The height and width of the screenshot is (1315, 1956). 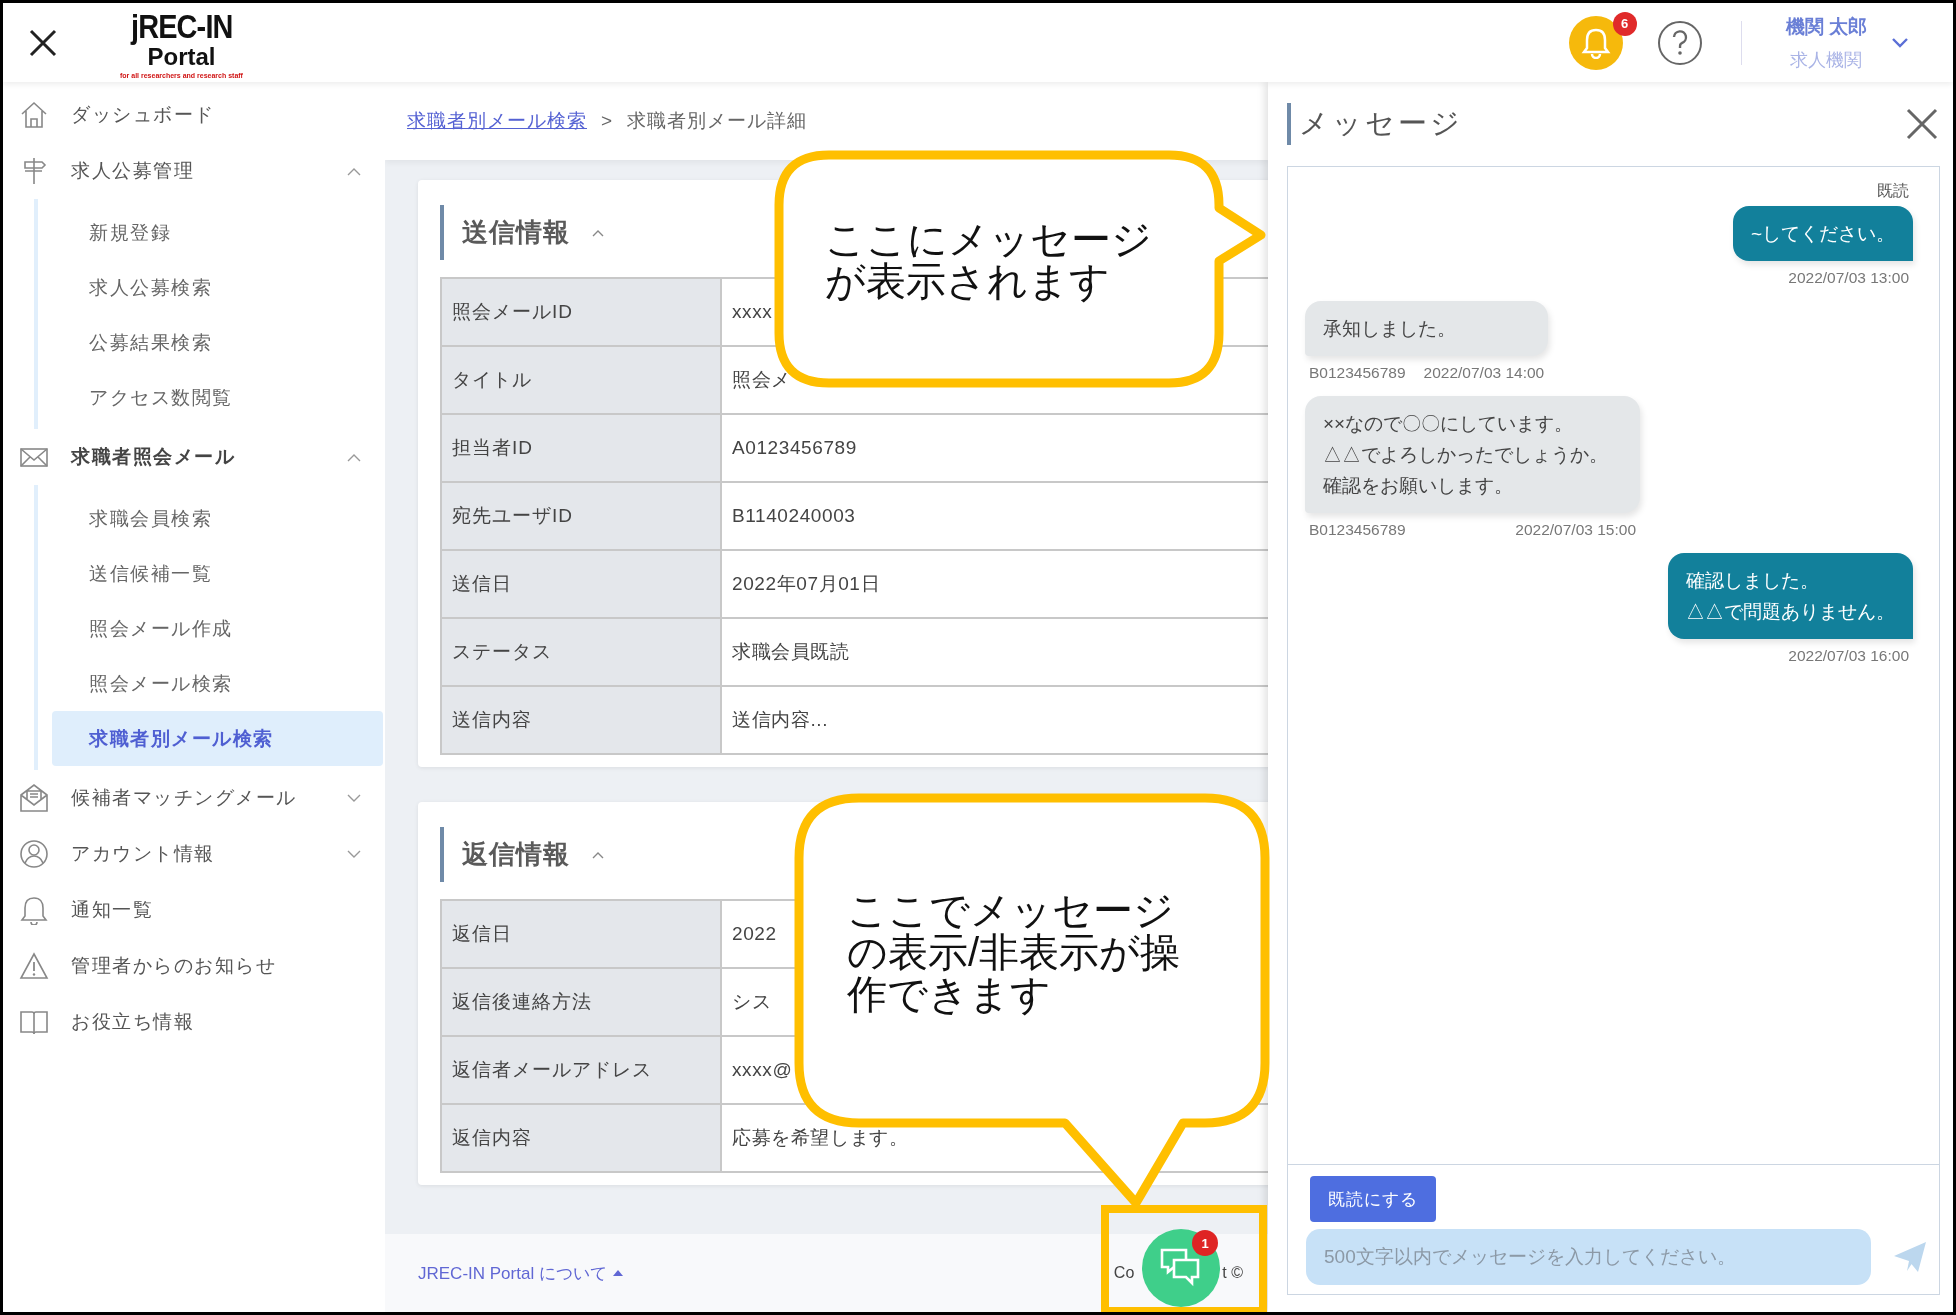 What do you see at coordinates (754, 934) in the screenshot?
I see `field-value: 2022` at bounding box center [754, 934].